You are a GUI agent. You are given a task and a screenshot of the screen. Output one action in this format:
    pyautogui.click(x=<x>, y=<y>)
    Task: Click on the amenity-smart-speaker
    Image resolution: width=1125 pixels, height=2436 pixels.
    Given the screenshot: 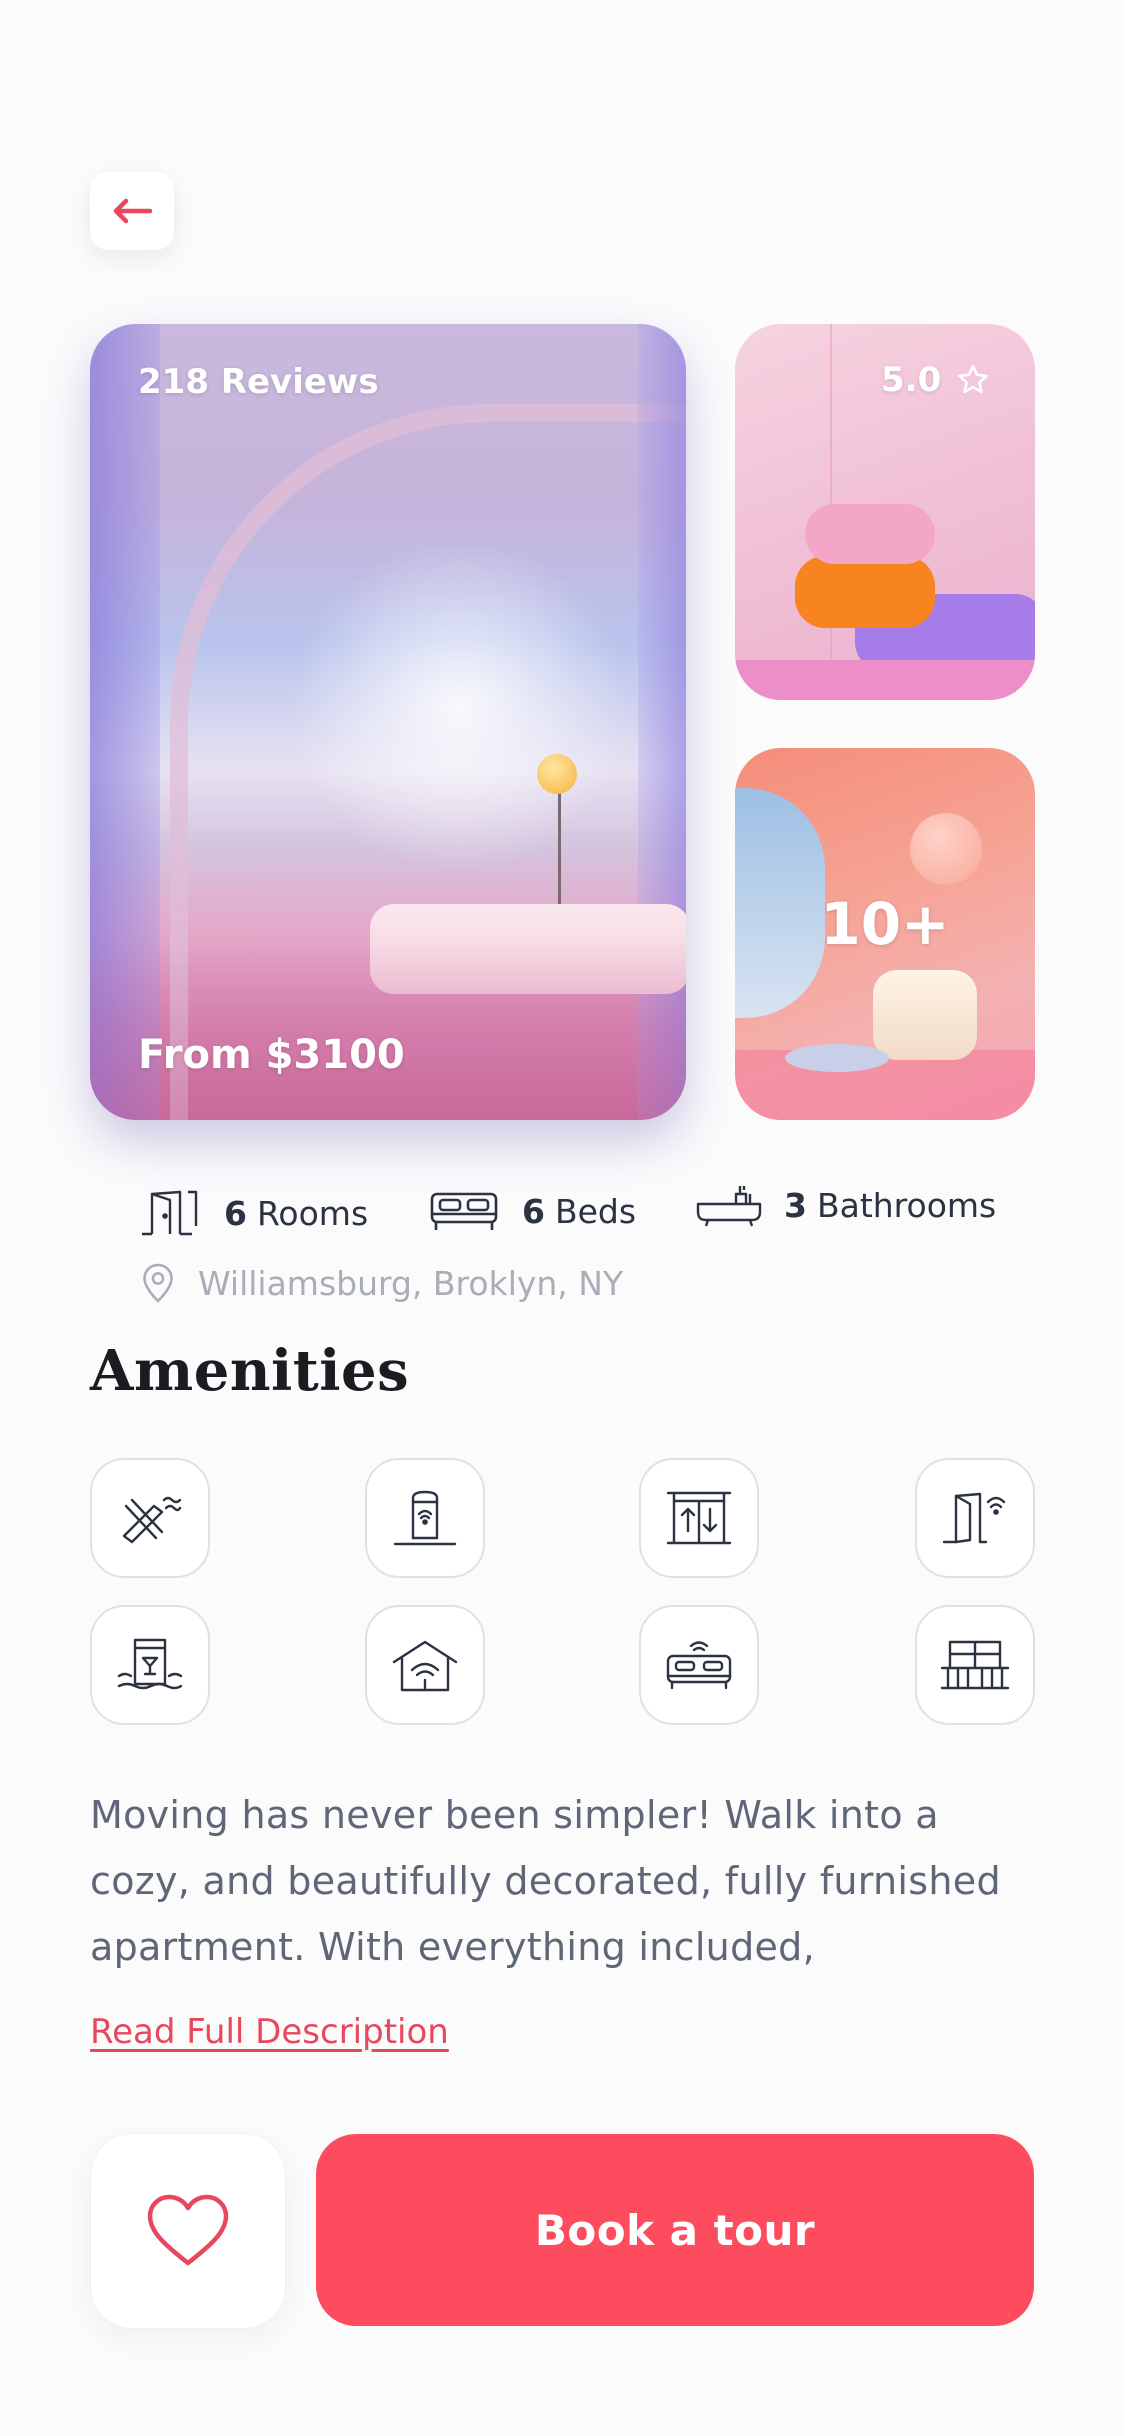 What is the action you would take?
    pyautogui.click(x=425, y=1518)
    